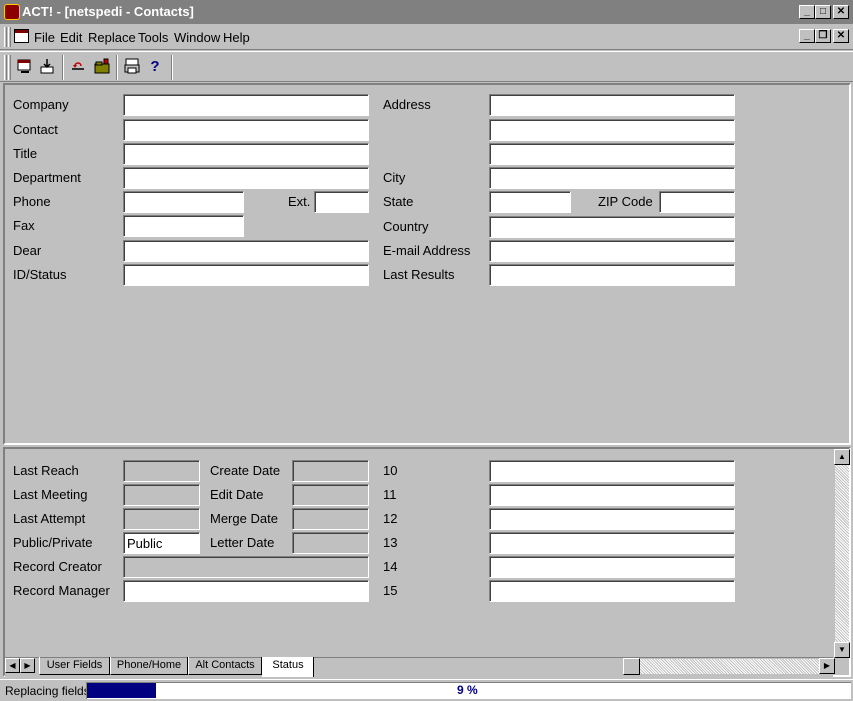 This screenshot has width=853, height=701. What do you see at coordinates (426, 12) in the screenshot?
I see `title-bar: ACT! - [netspedi - Contacts] _ □ ✕` at bounding box center [426, 12].